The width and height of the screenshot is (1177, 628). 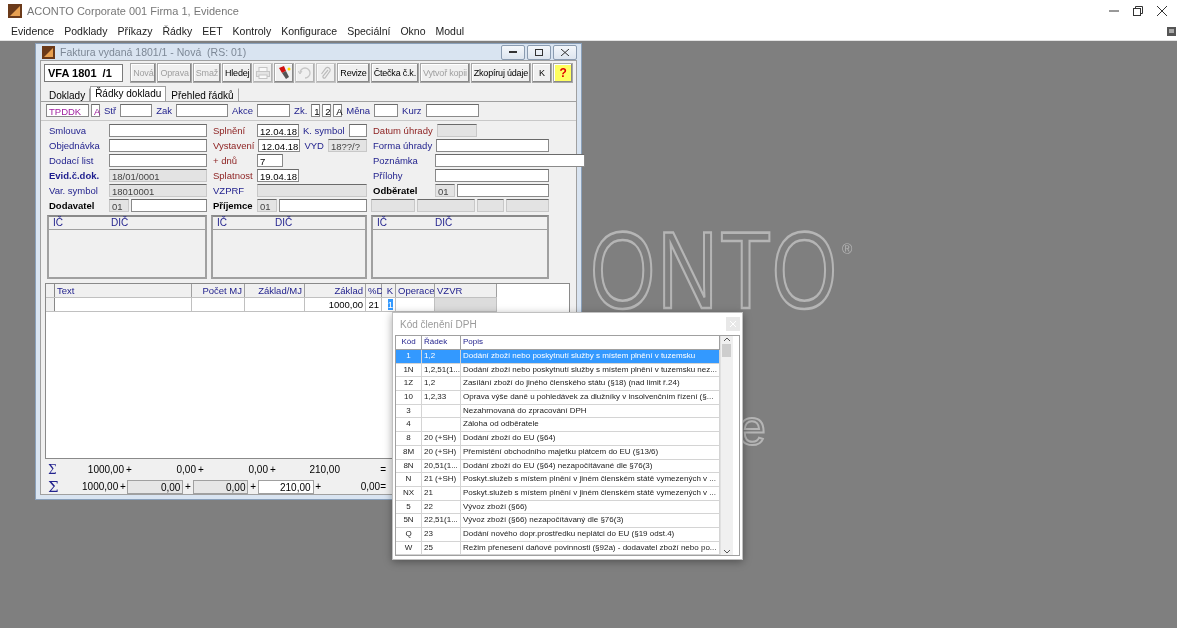 I want to click on input-field: 2, so click(x=327, y=110).